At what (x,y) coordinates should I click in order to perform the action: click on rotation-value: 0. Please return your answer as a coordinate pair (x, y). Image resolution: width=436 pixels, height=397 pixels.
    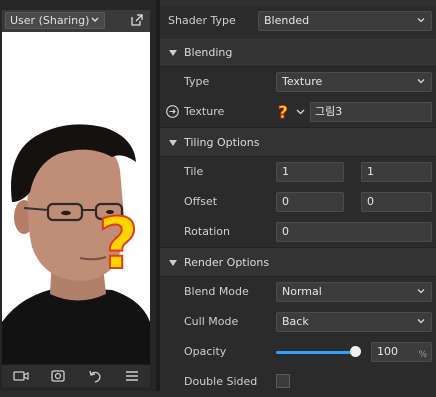
    Looking at the image, I should click on (285, 231).